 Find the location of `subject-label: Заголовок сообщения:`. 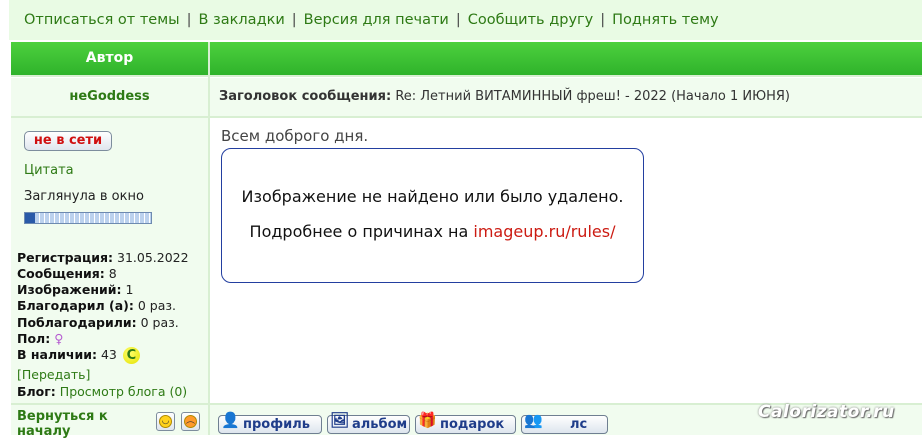

subject-label: Заголовок сообщения: is located at coordinates (305, 96).